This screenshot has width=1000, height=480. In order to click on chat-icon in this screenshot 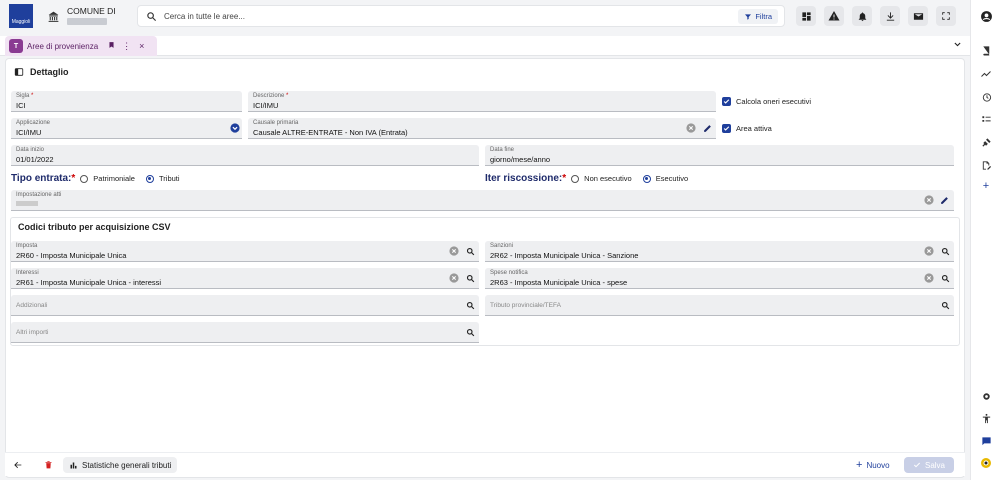, I will do `click(986, 441)`.